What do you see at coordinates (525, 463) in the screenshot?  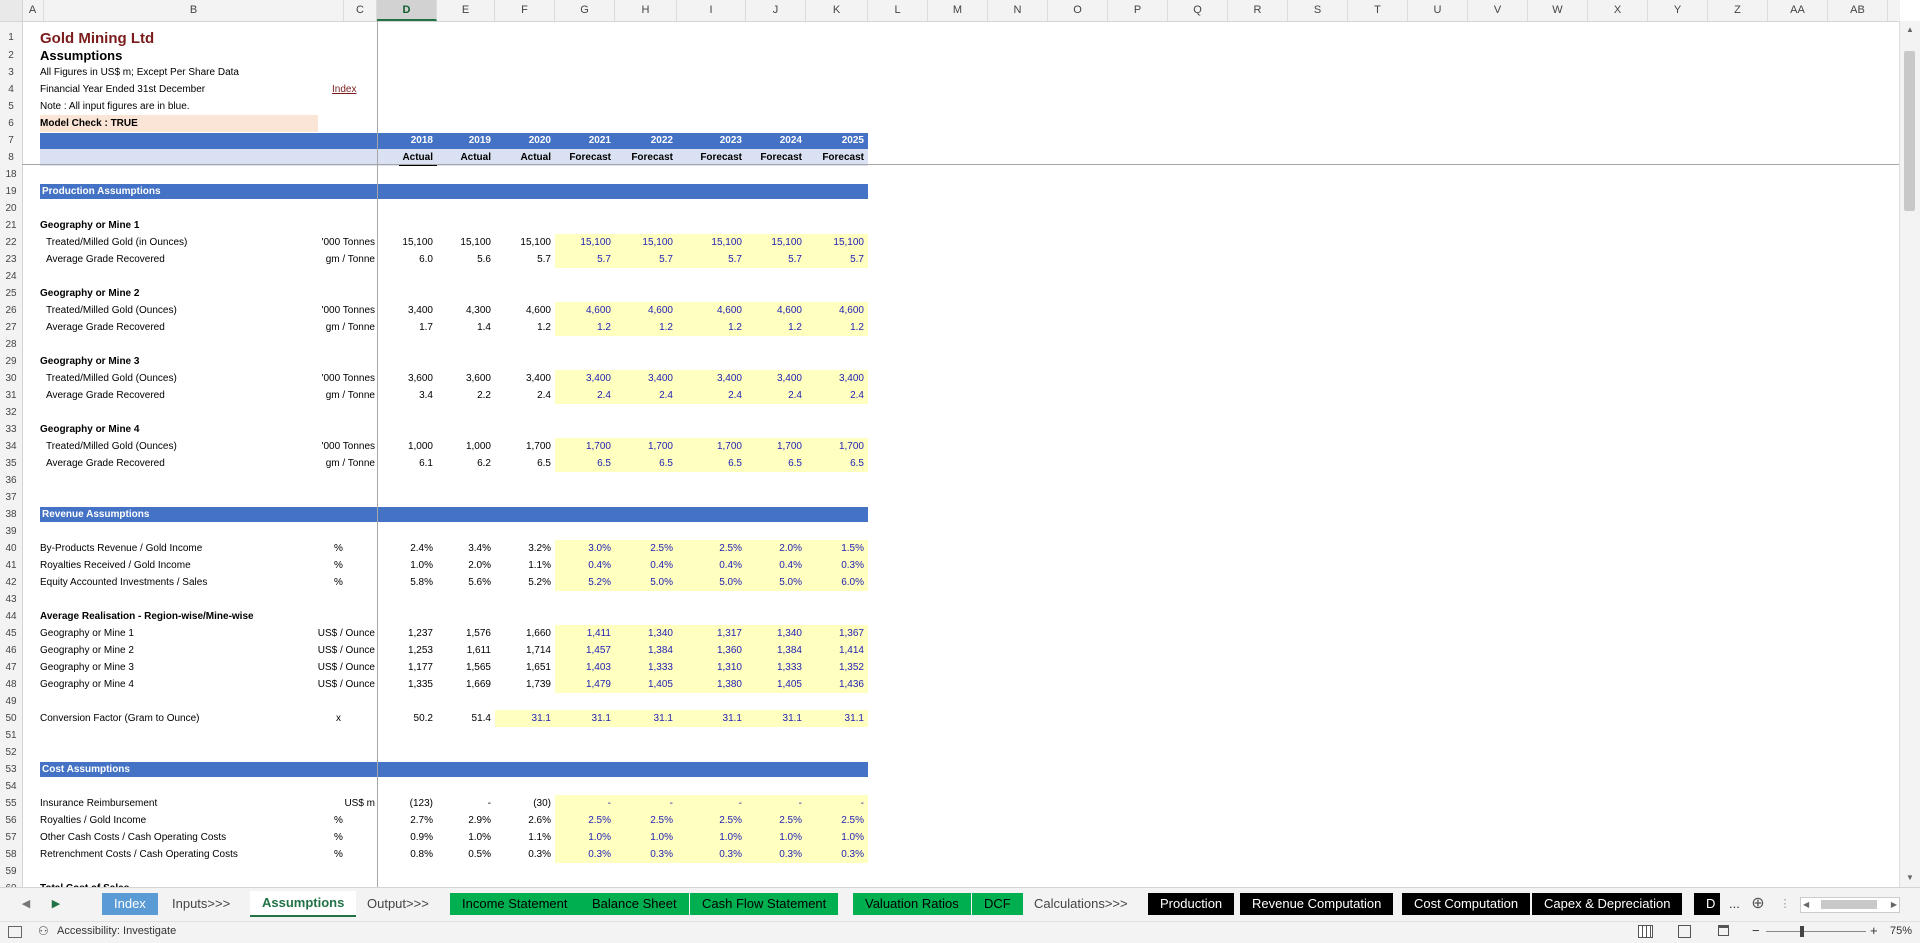 I see `value-cell-2020: 6.5` at bounding box center [525, 463].